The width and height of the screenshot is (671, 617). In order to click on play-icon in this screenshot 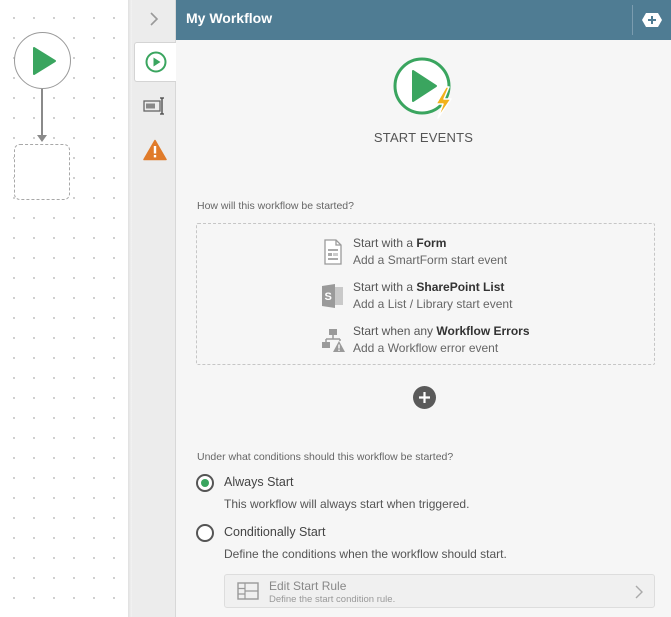, I will do `click(44, 60)`.